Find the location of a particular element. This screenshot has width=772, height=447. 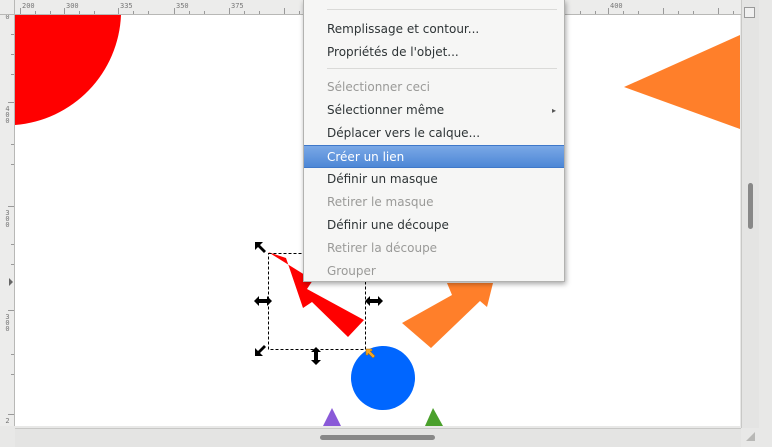

menu-item-release-mask: Retirer le masque is located at coordinates (434, 202).